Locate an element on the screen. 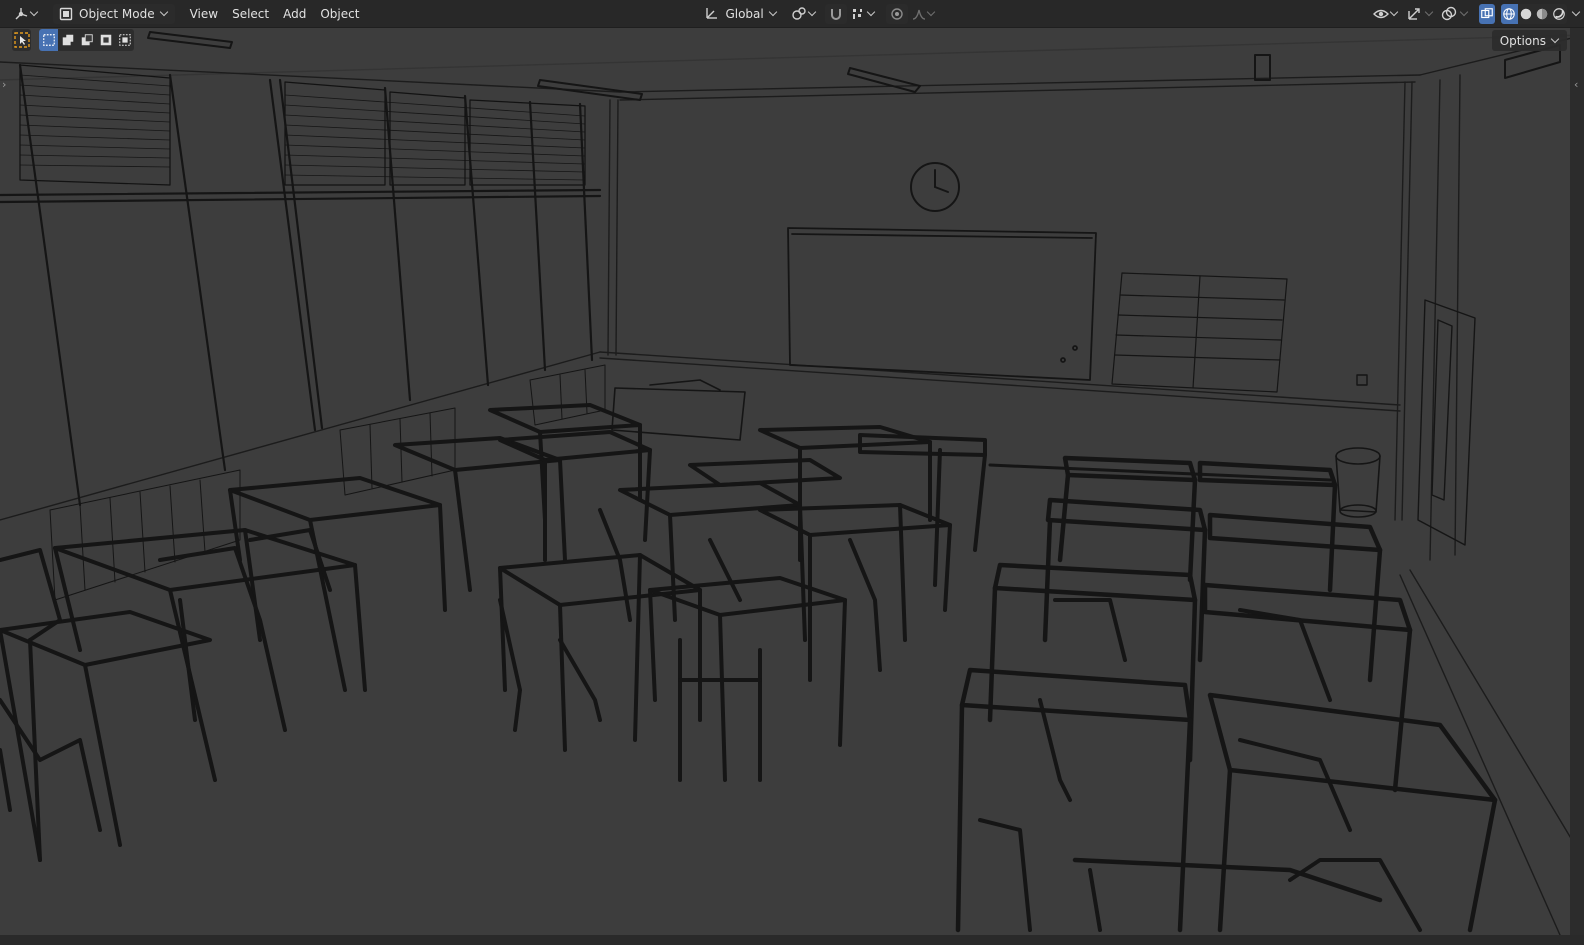 This screenshot has width=1584, height=945. snap-toggle is located at coordinates (835, 13).